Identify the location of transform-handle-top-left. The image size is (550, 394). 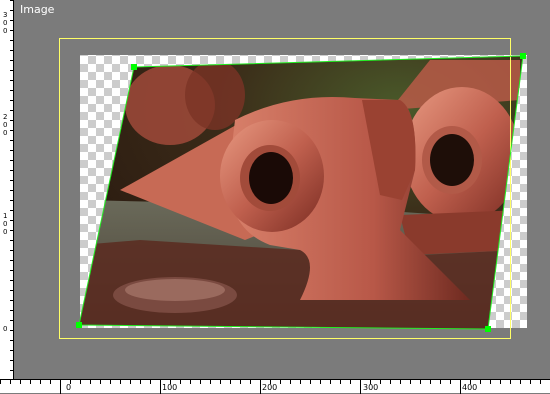
(134, 67).